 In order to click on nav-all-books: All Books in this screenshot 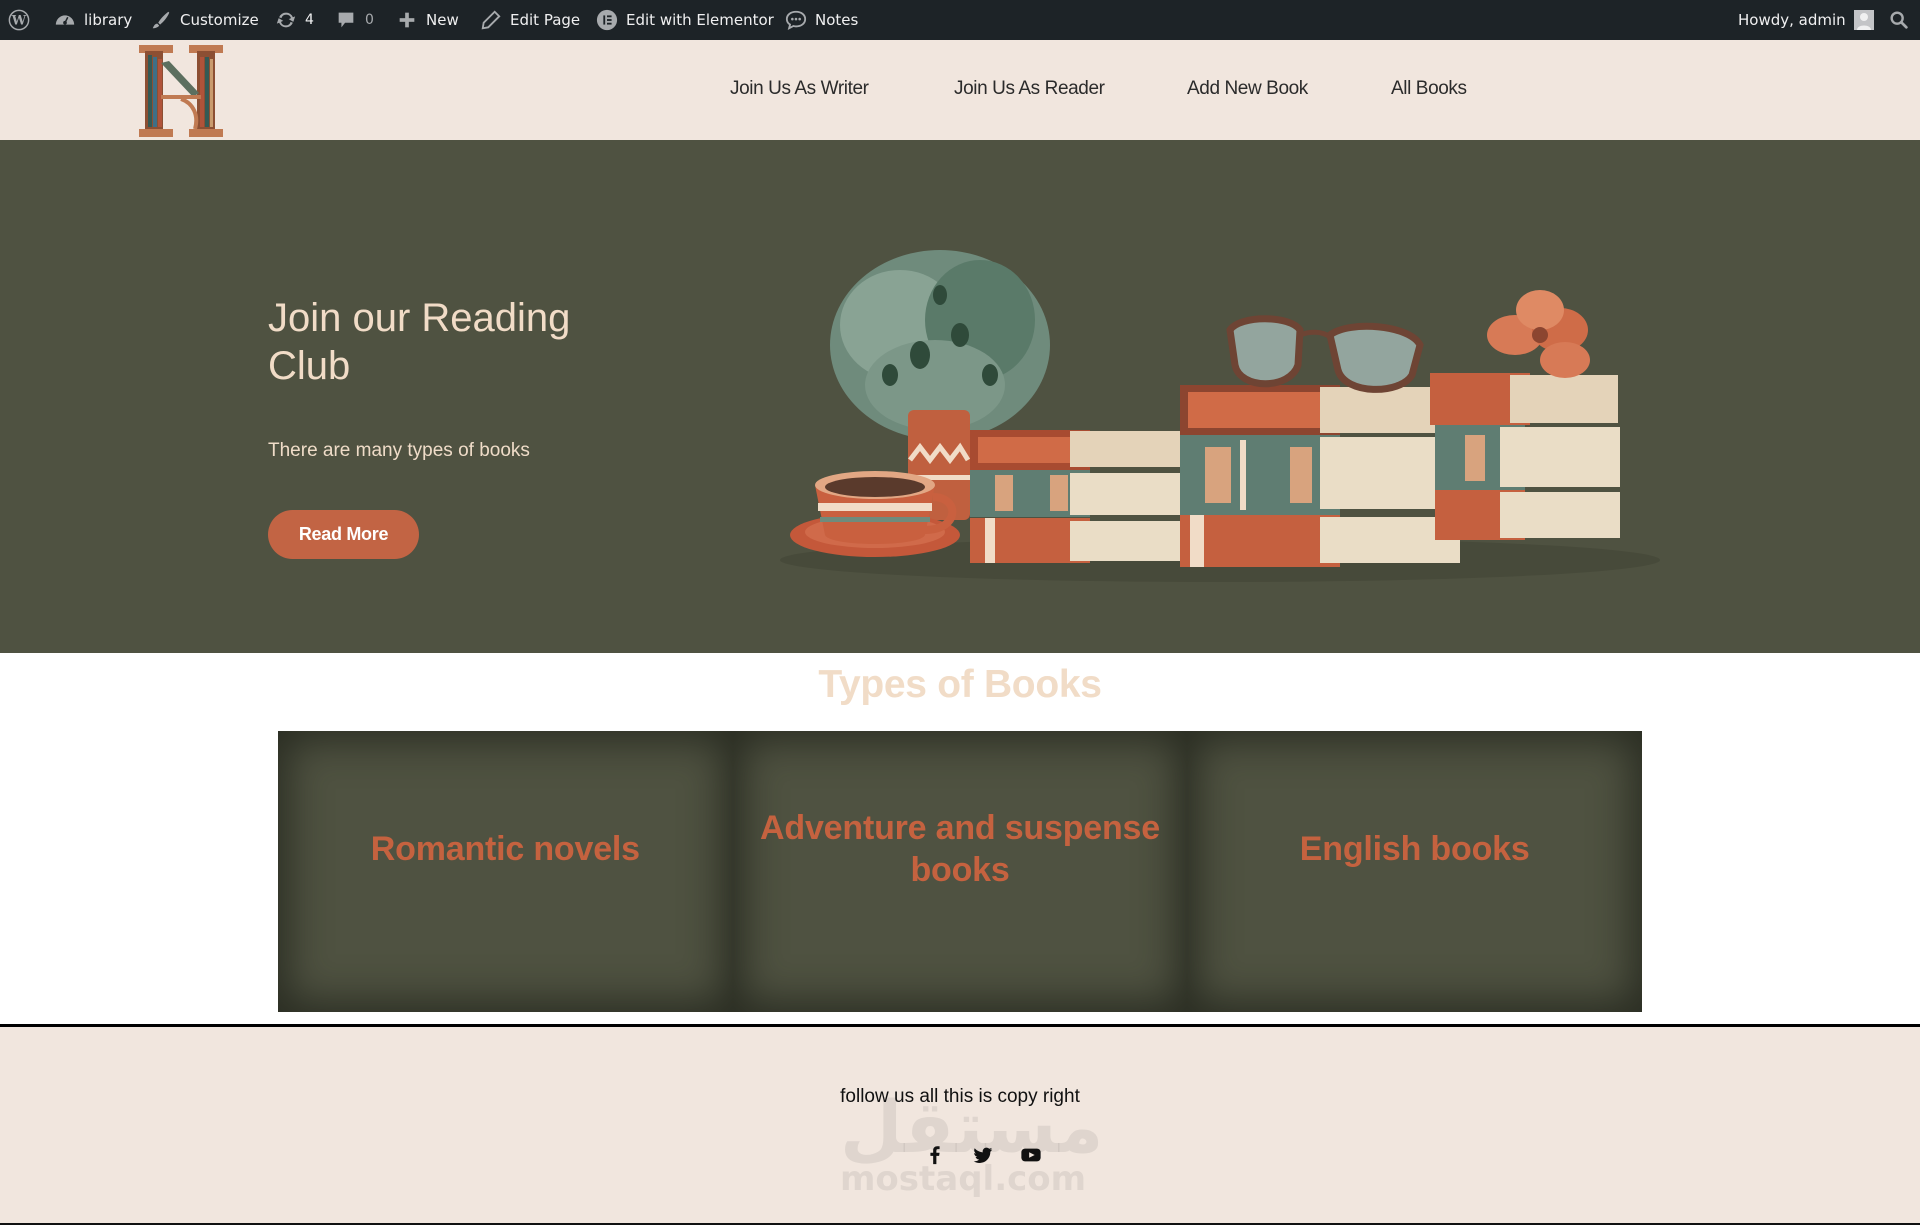, I will do `click(1429, 89)`.